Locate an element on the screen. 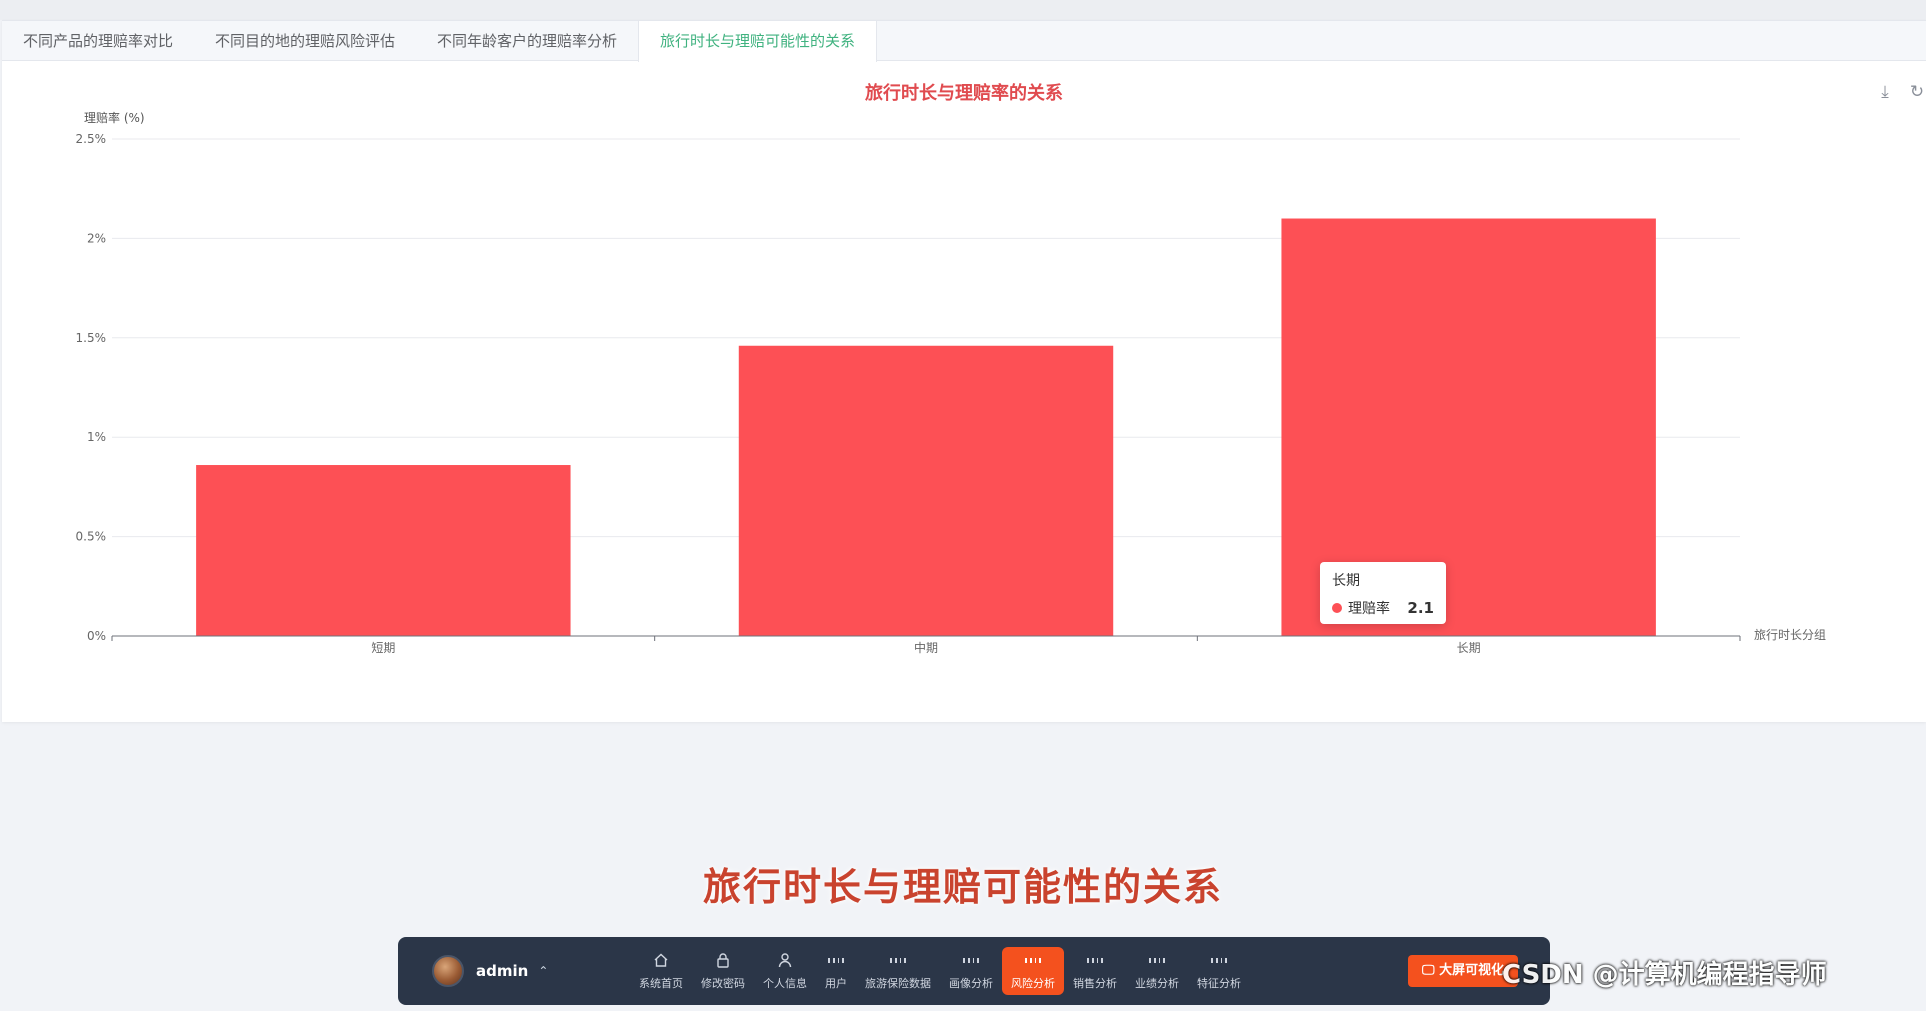  nav-profile: 个人信息 is located at coordinates (785, 971).